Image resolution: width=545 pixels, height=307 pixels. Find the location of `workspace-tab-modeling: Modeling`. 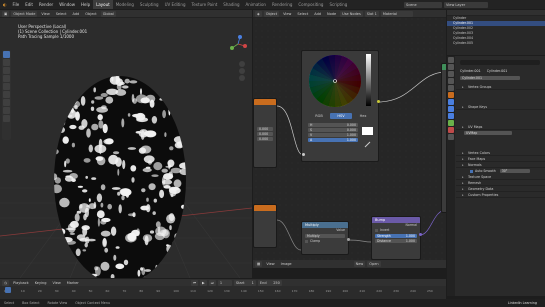

workspace-tab-modeling: Modeling is located at coordinates (125, 4).